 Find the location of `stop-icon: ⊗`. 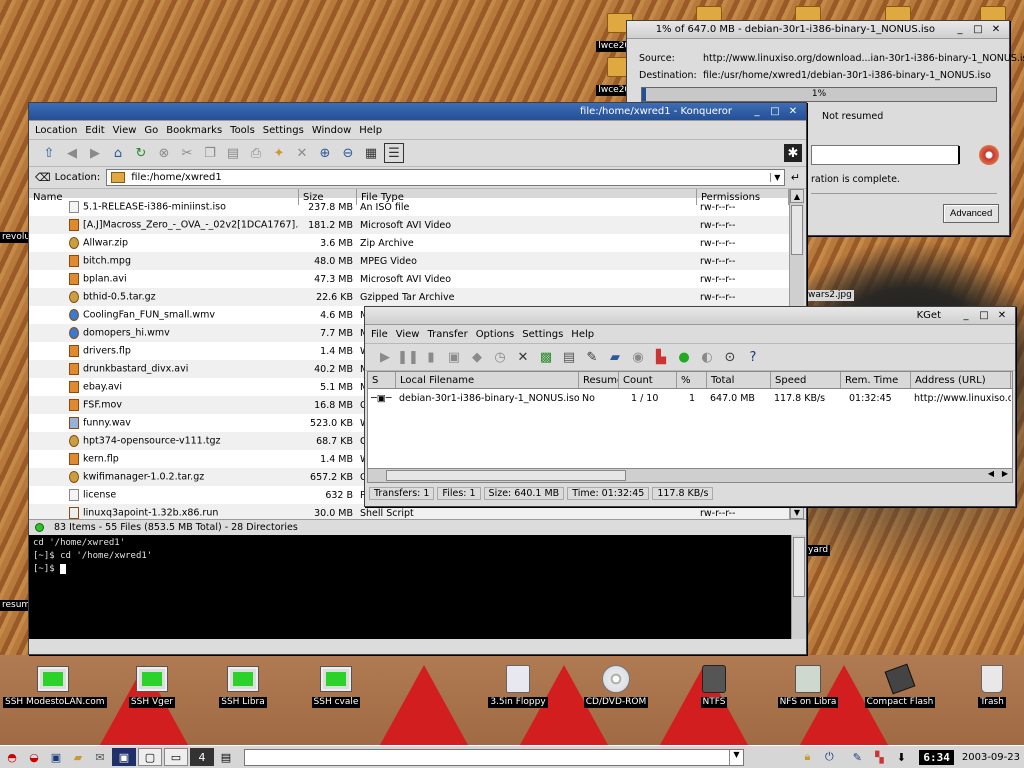

stop-icon: ⊗ is located at coordinates (164, 153).